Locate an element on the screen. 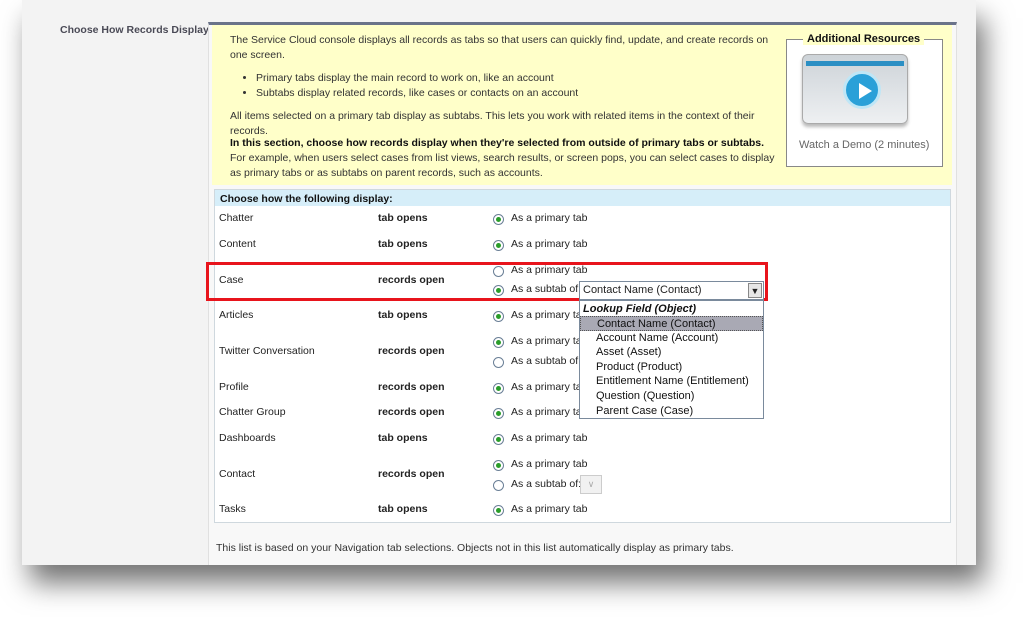 This screenshot has height=617, width=1030. row-name: Twitter Conversation is located at coordinates (267, 351).